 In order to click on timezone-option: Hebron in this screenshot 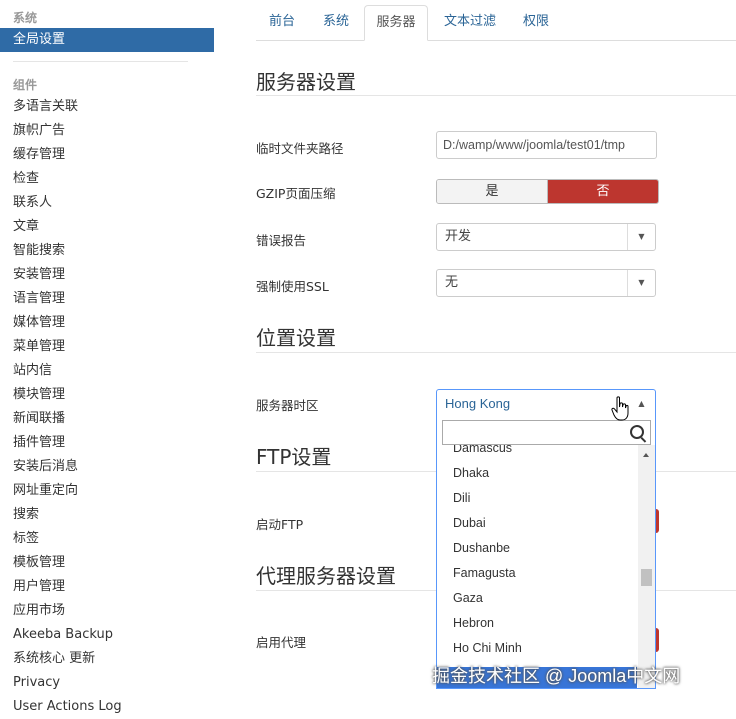, I will do `click(473, 623)`.